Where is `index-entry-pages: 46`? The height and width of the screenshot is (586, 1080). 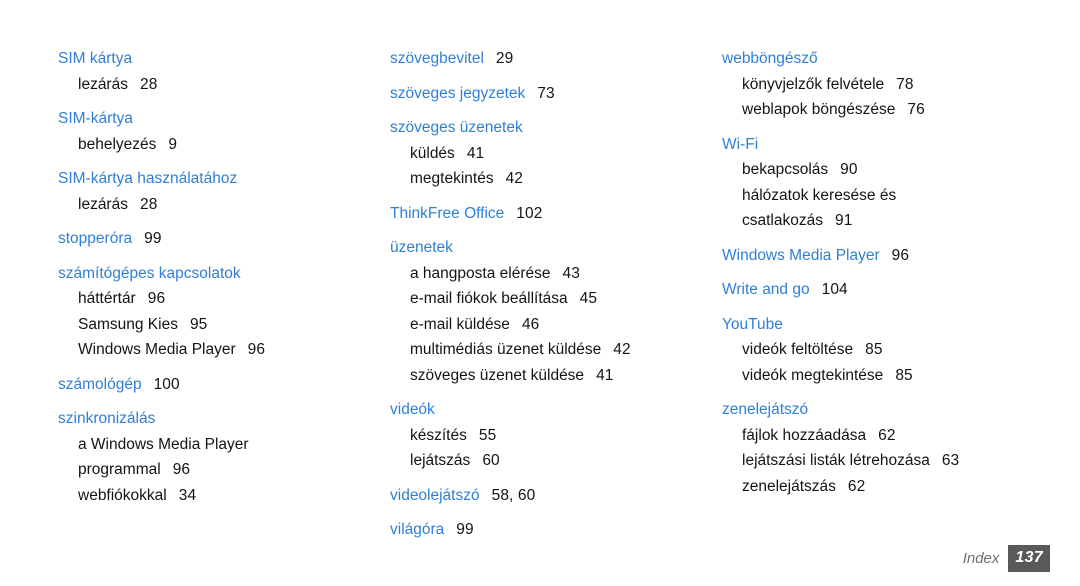 index-entry-pages: 46 is located at coordinates (530, 324).